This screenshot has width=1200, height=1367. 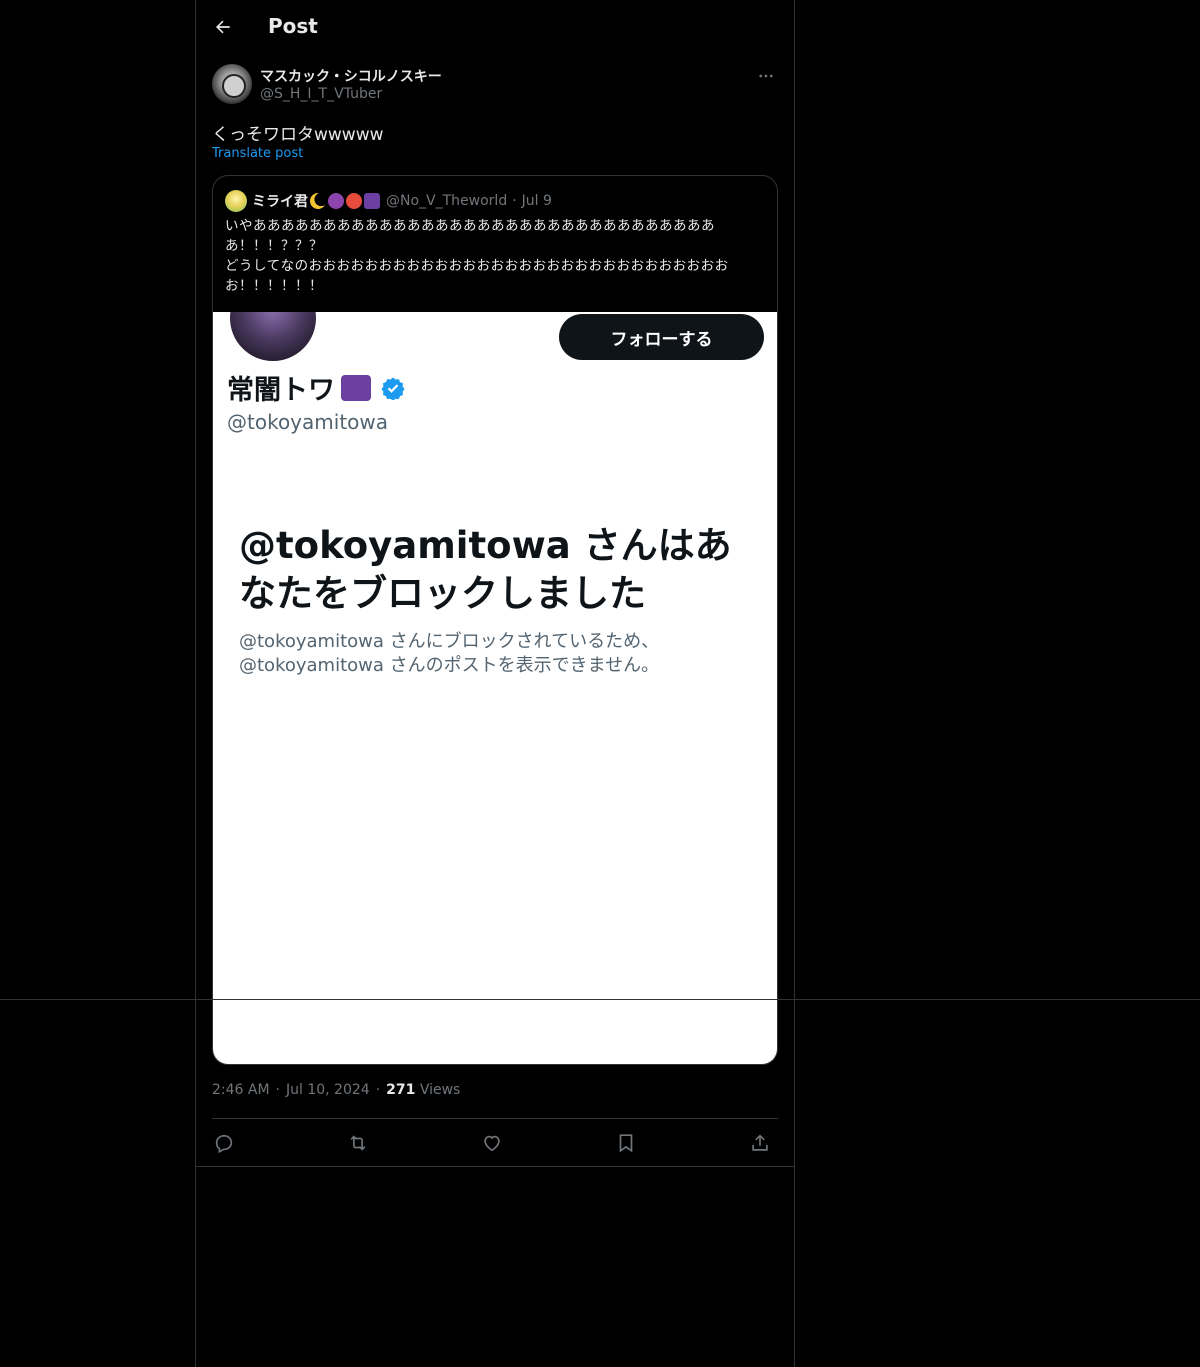 I want to click on share-icon, so click(x=760, y=1142).